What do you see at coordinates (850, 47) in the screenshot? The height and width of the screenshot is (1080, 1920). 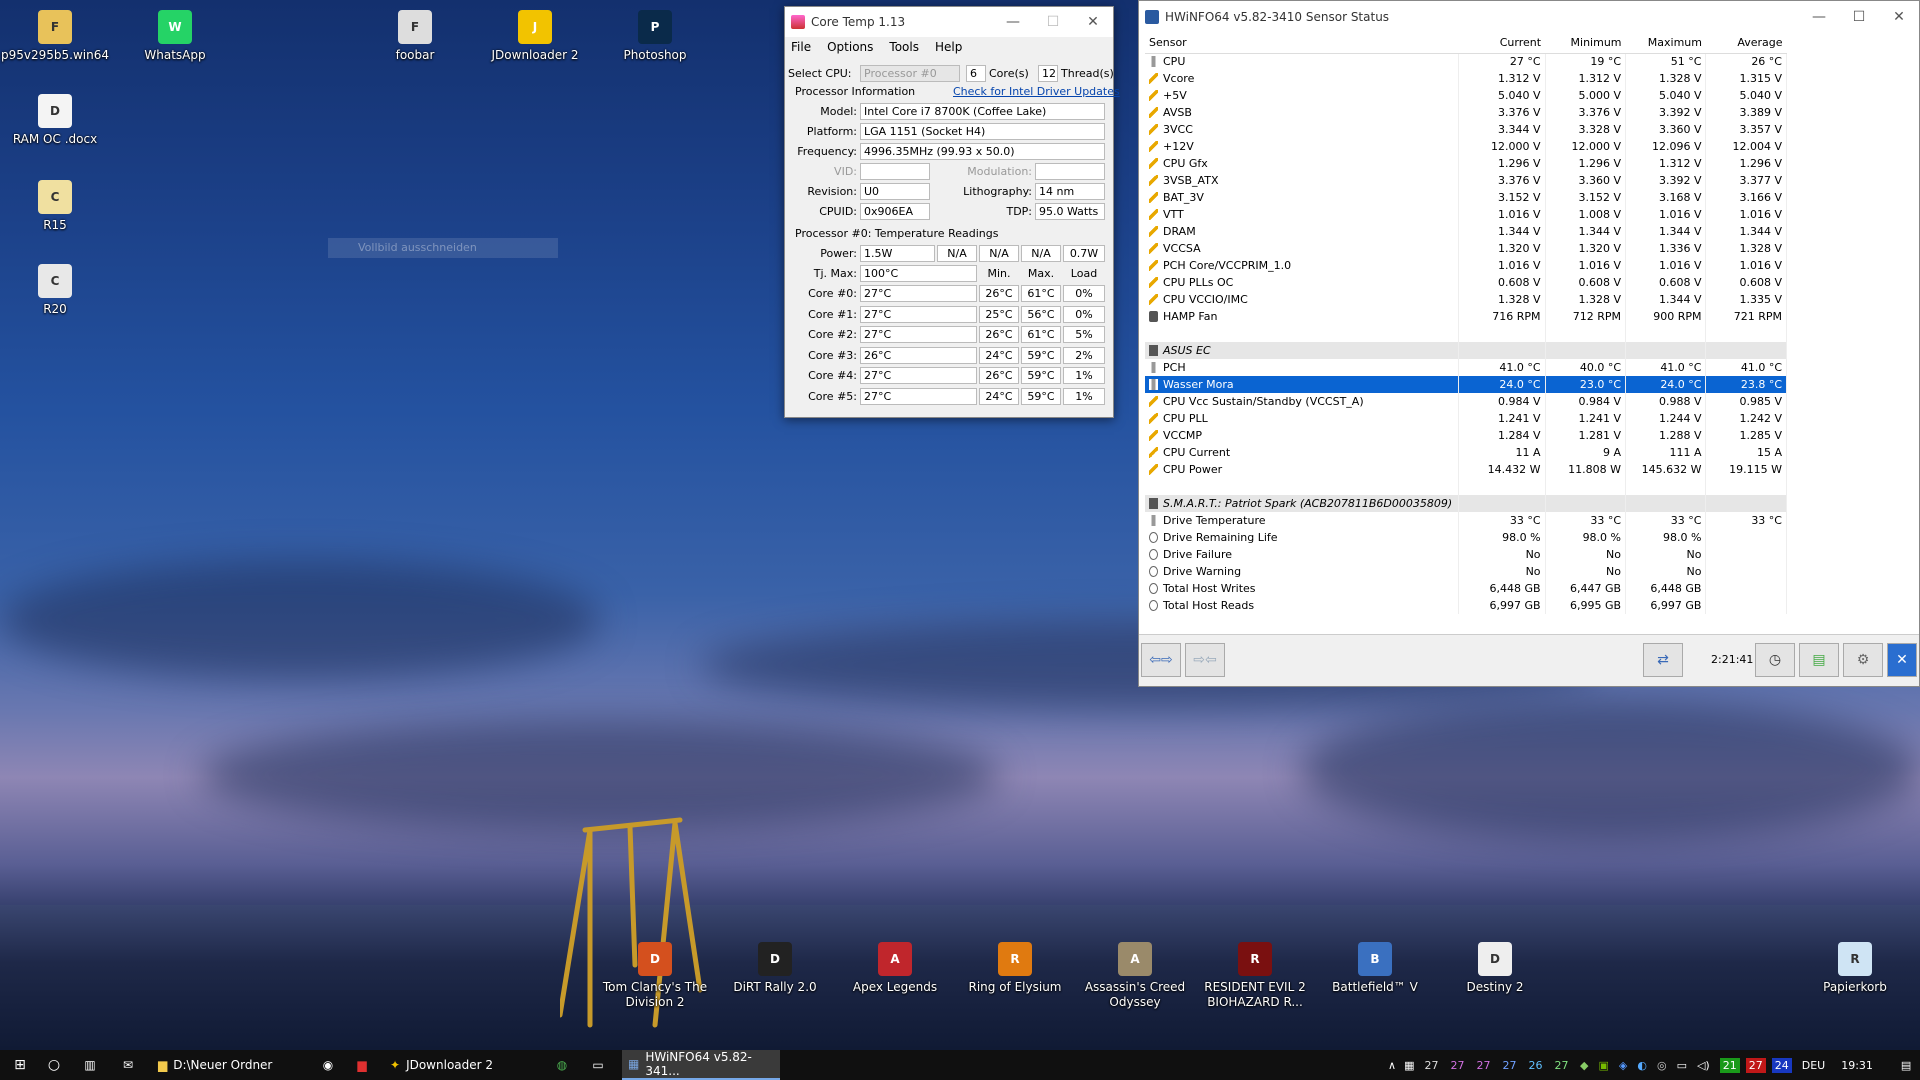 I see `menu-options: Options` at bounding box center [850, 47].